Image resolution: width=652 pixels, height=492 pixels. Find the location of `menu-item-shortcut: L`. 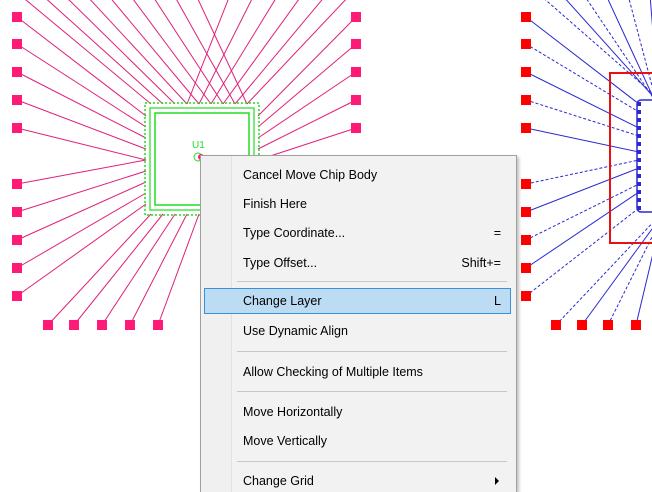

menu-item-shortcut: L is located at coordinates (497, 301).